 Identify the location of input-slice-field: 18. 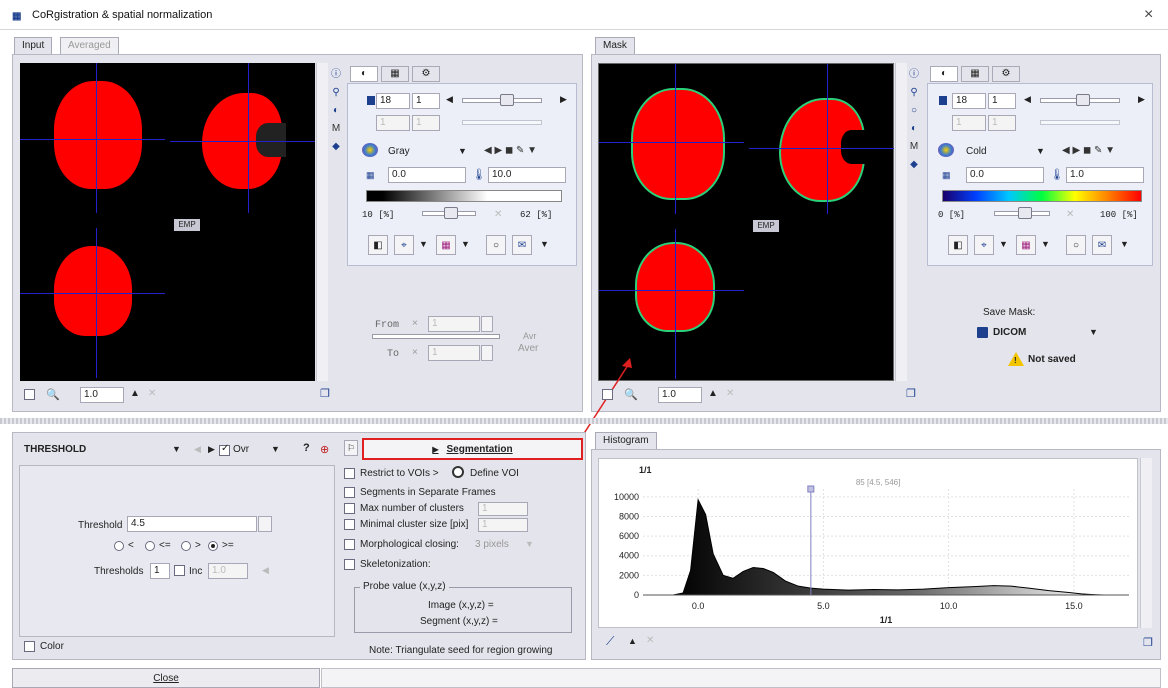
(393, 101).